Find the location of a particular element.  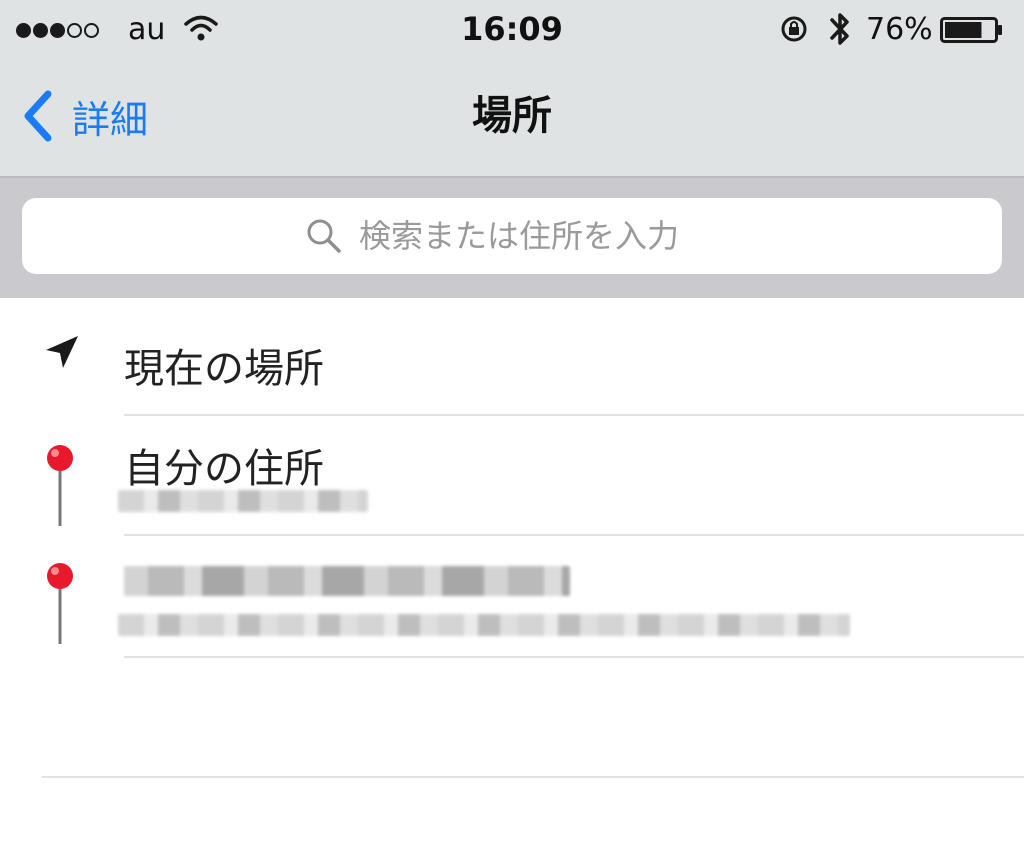

status-bar: au 16:09 76% is located at coordinates (512, 28).